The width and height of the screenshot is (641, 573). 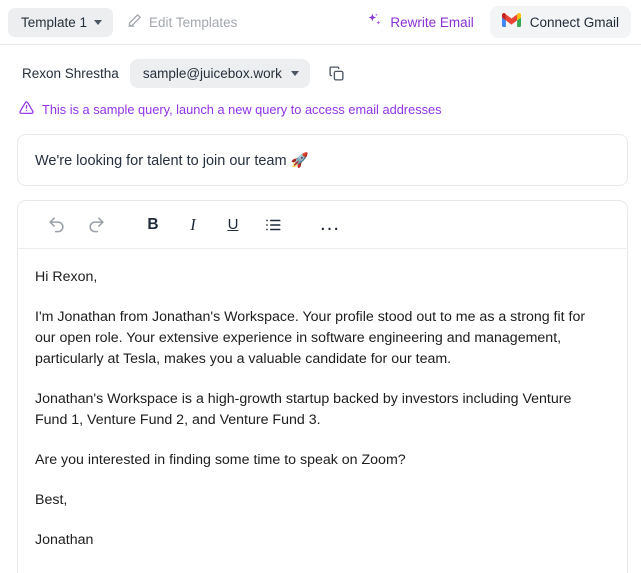 I want to click on email-paragraph: Jonathan, so click(x=64, y=540).